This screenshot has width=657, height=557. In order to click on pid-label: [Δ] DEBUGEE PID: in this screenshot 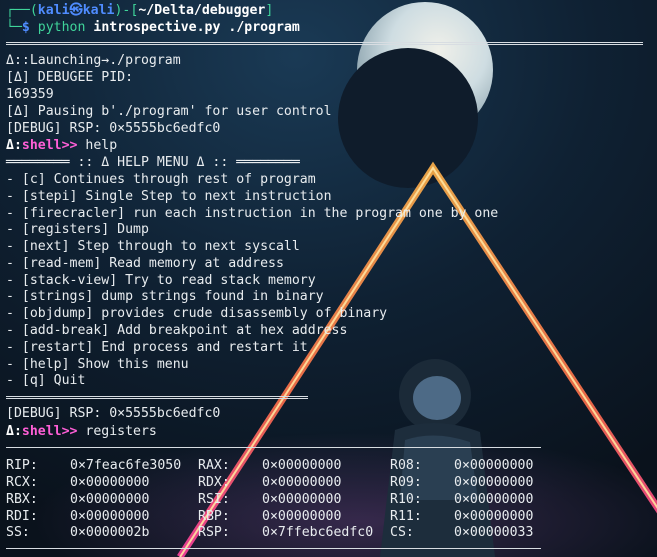, I will do `click(70, 77)`.